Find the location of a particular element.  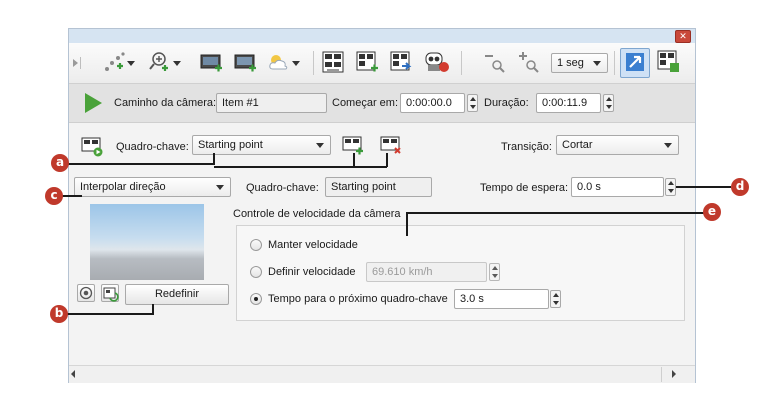

keyframe-label: Quadro-chave: is located at coordinates (152, 147).